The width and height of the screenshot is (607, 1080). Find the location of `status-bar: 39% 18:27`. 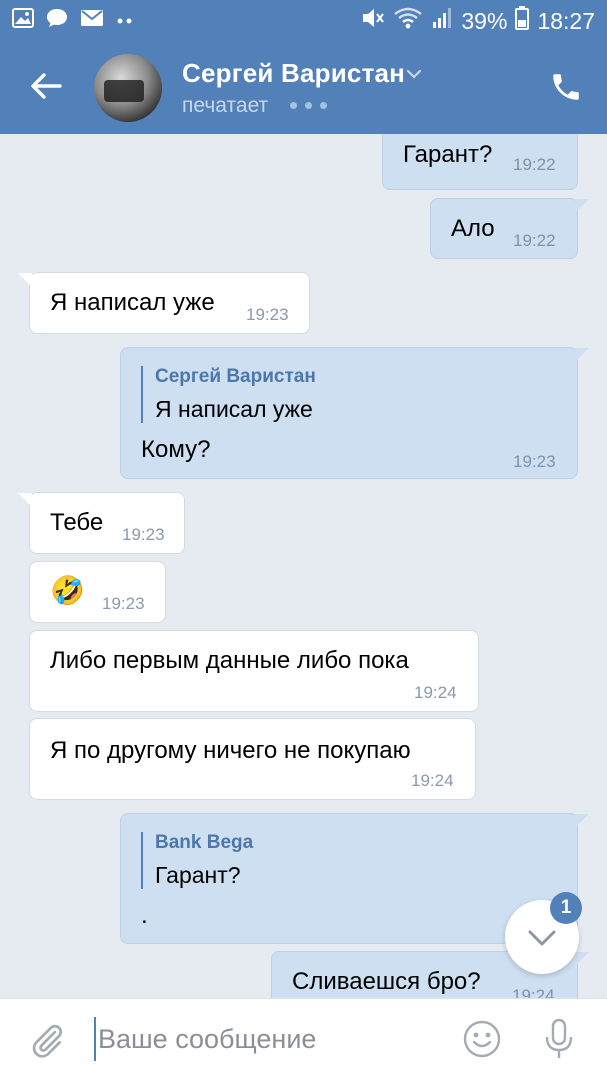

status-bar: 39% 18:27 is located at coordinates (303, 20).